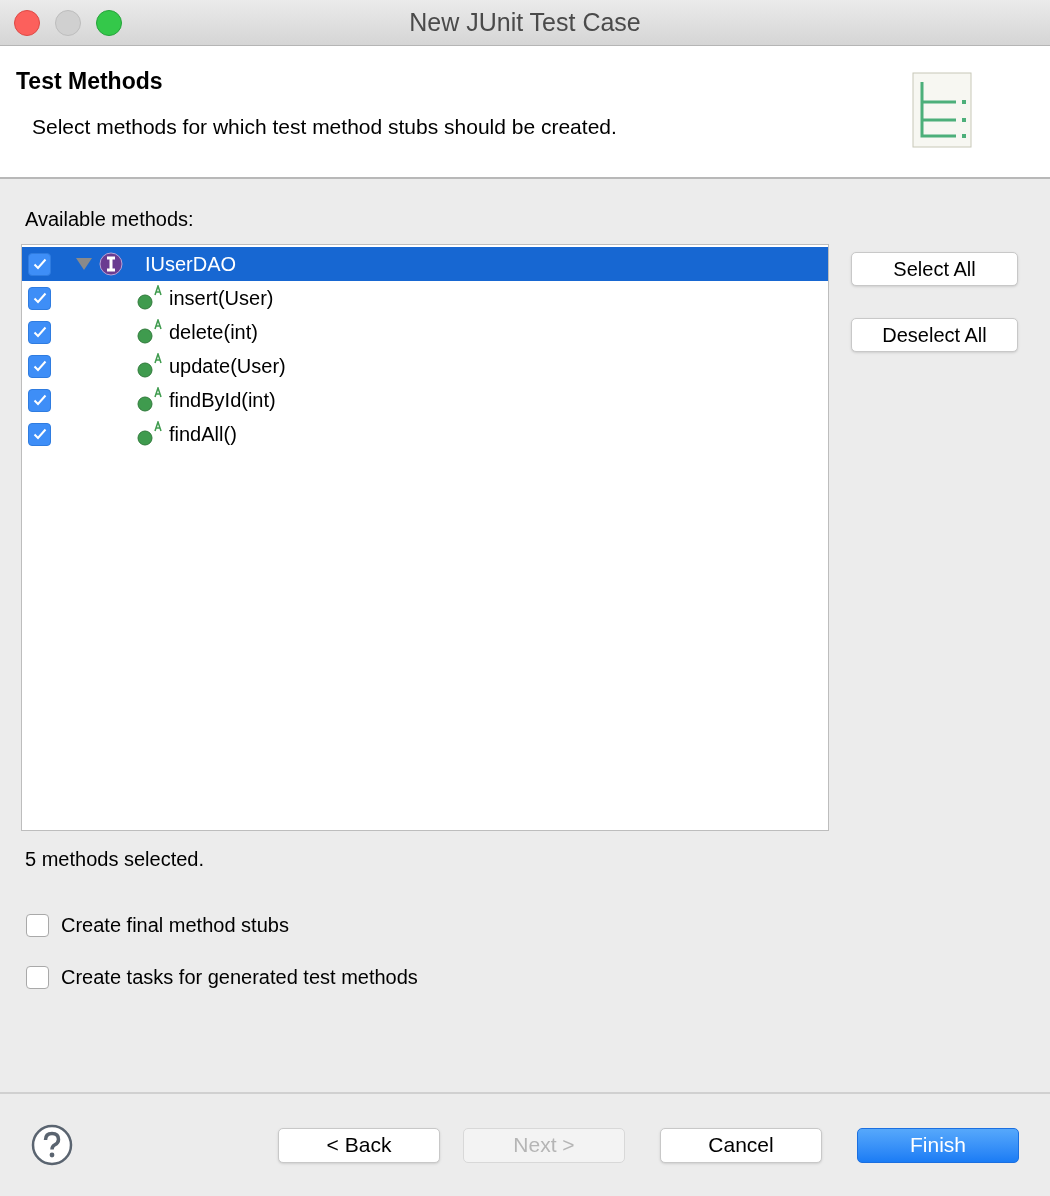  Describe the element at coordinates (934, 335) in the screenshot. I see `side-button: Deselect All` at that location.